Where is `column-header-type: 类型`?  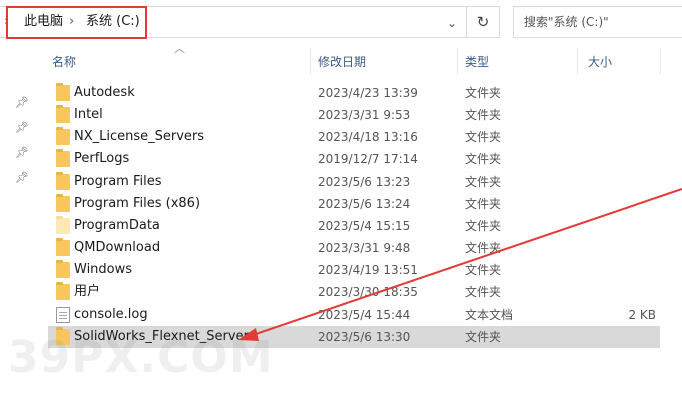 column-header-type: 类型 is located at coordinates (520, 63).